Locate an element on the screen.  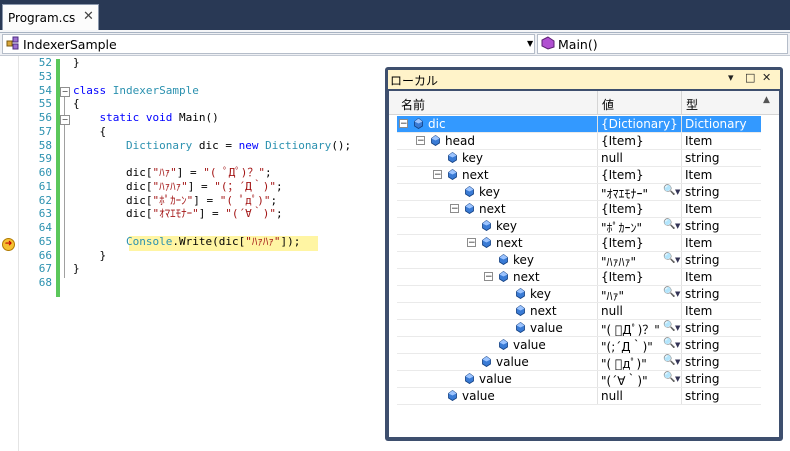
code-line: 66 } is located at coordinates (190, 256).